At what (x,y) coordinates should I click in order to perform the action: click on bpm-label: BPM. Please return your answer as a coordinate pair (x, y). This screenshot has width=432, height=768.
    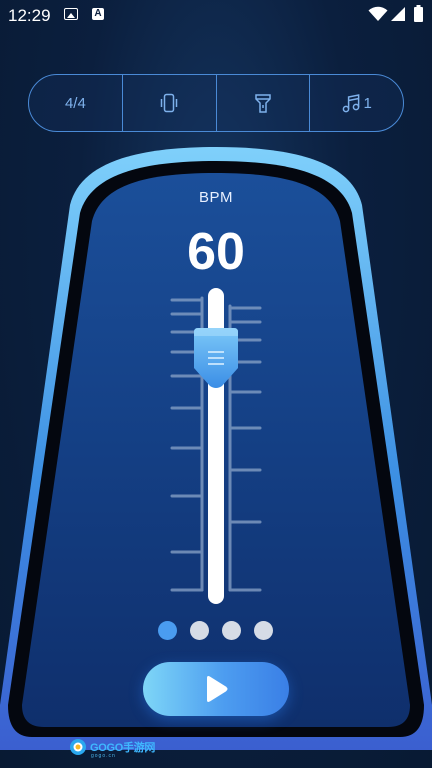
    Looking at the image, I should click on (215, 197).